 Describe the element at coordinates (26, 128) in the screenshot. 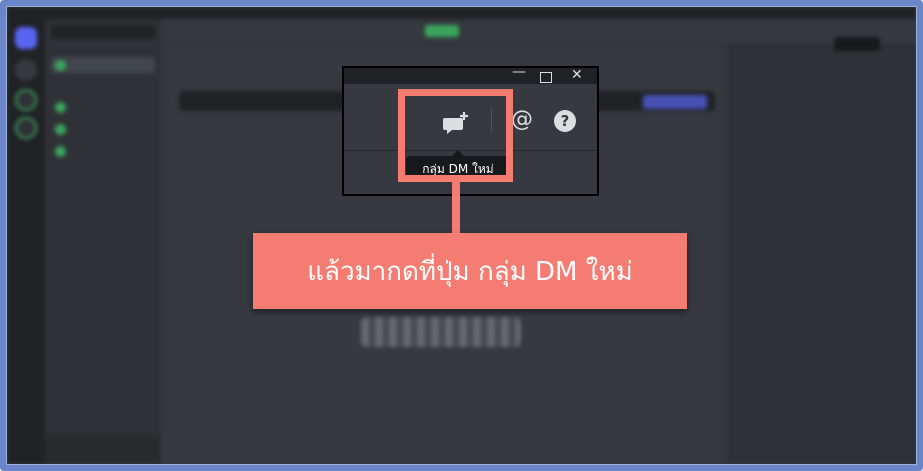

I see `explore-servers-button` at that location.